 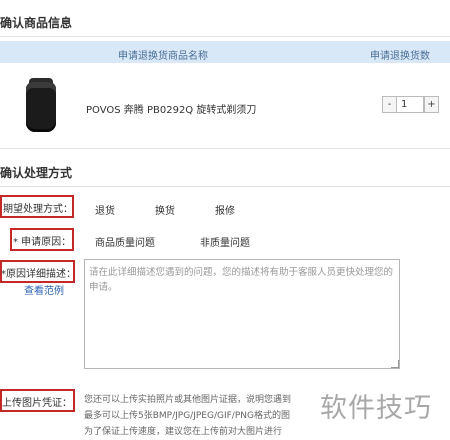 What do you see at coordinates (165, 209) in the screenshot?
I see `method-option-exchange: 换货` at bounding box center [165, 209].